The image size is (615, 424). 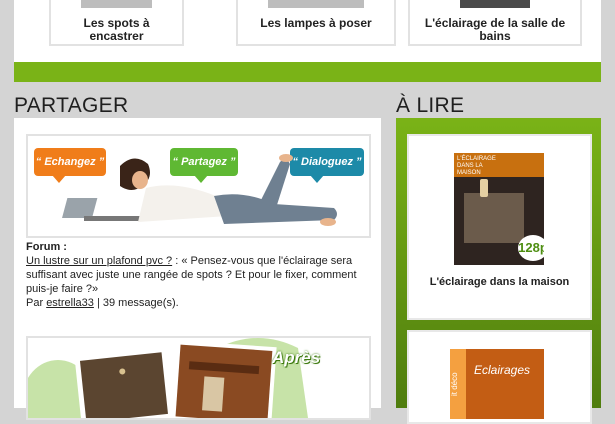 I want to click on book-title: L'éclairage dans la maison, so click(x=499, y=282).